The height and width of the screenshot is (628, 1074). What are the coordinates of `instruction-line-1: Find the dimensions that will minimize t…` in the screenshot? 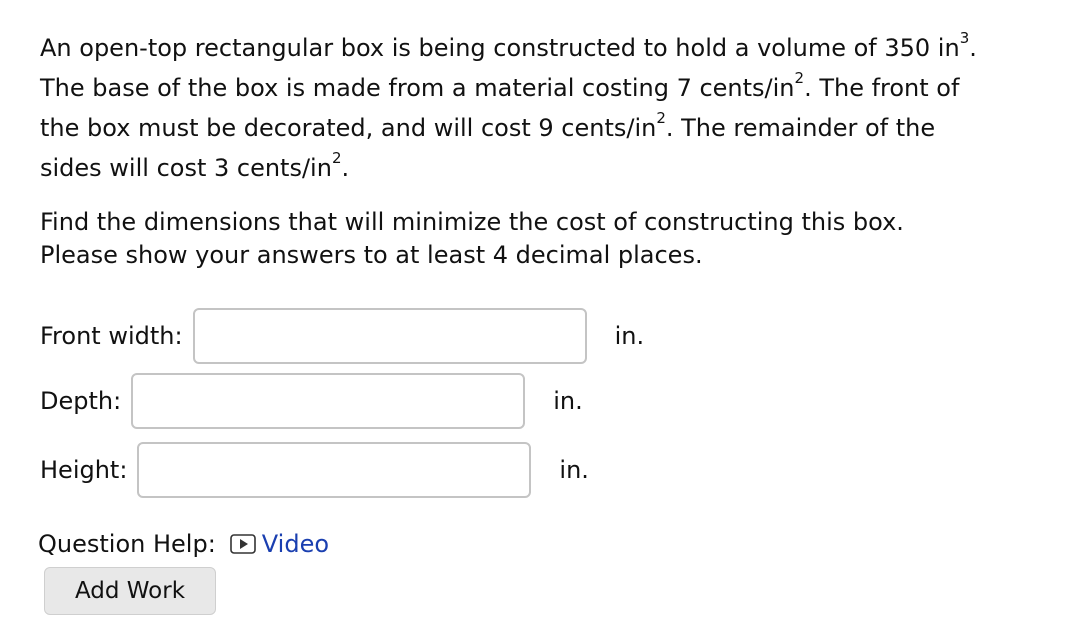 It's located at (472, 222).